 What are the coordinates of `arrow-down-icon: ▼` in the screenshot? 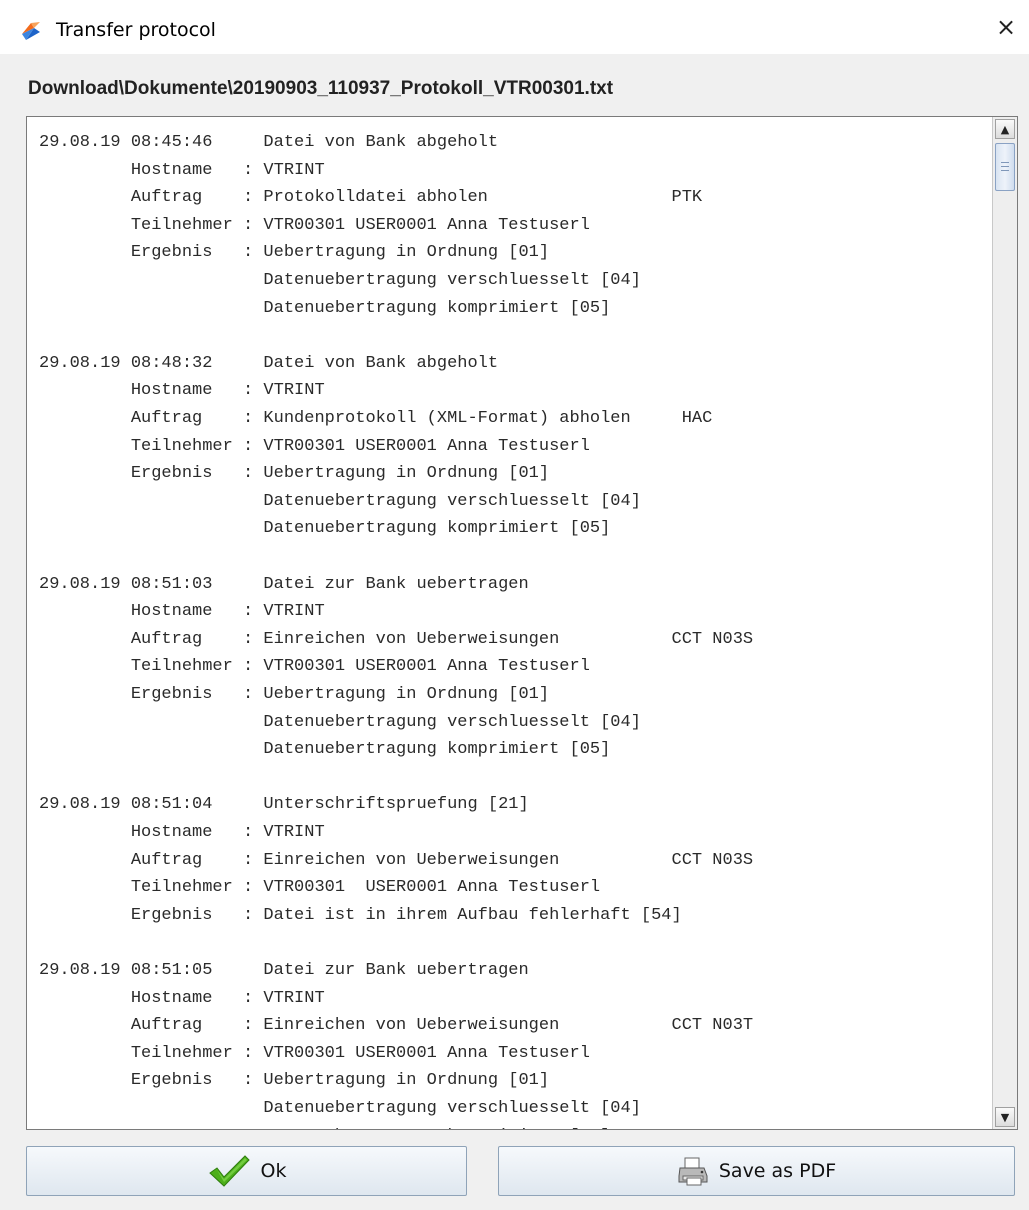 It's located at (1005, 1117).